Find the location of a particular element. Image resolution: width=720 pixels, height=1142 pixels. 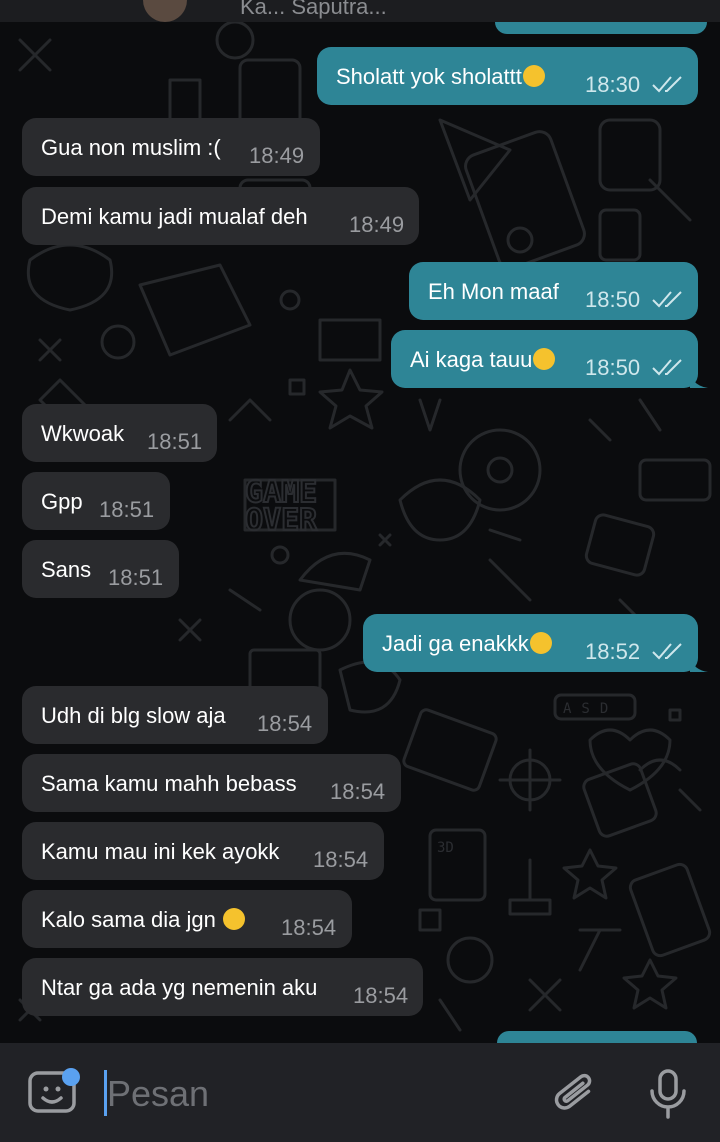

message-bubble-incoming: Sama kamu mahh bebass 18:54 is located at coordinates (211, 783).